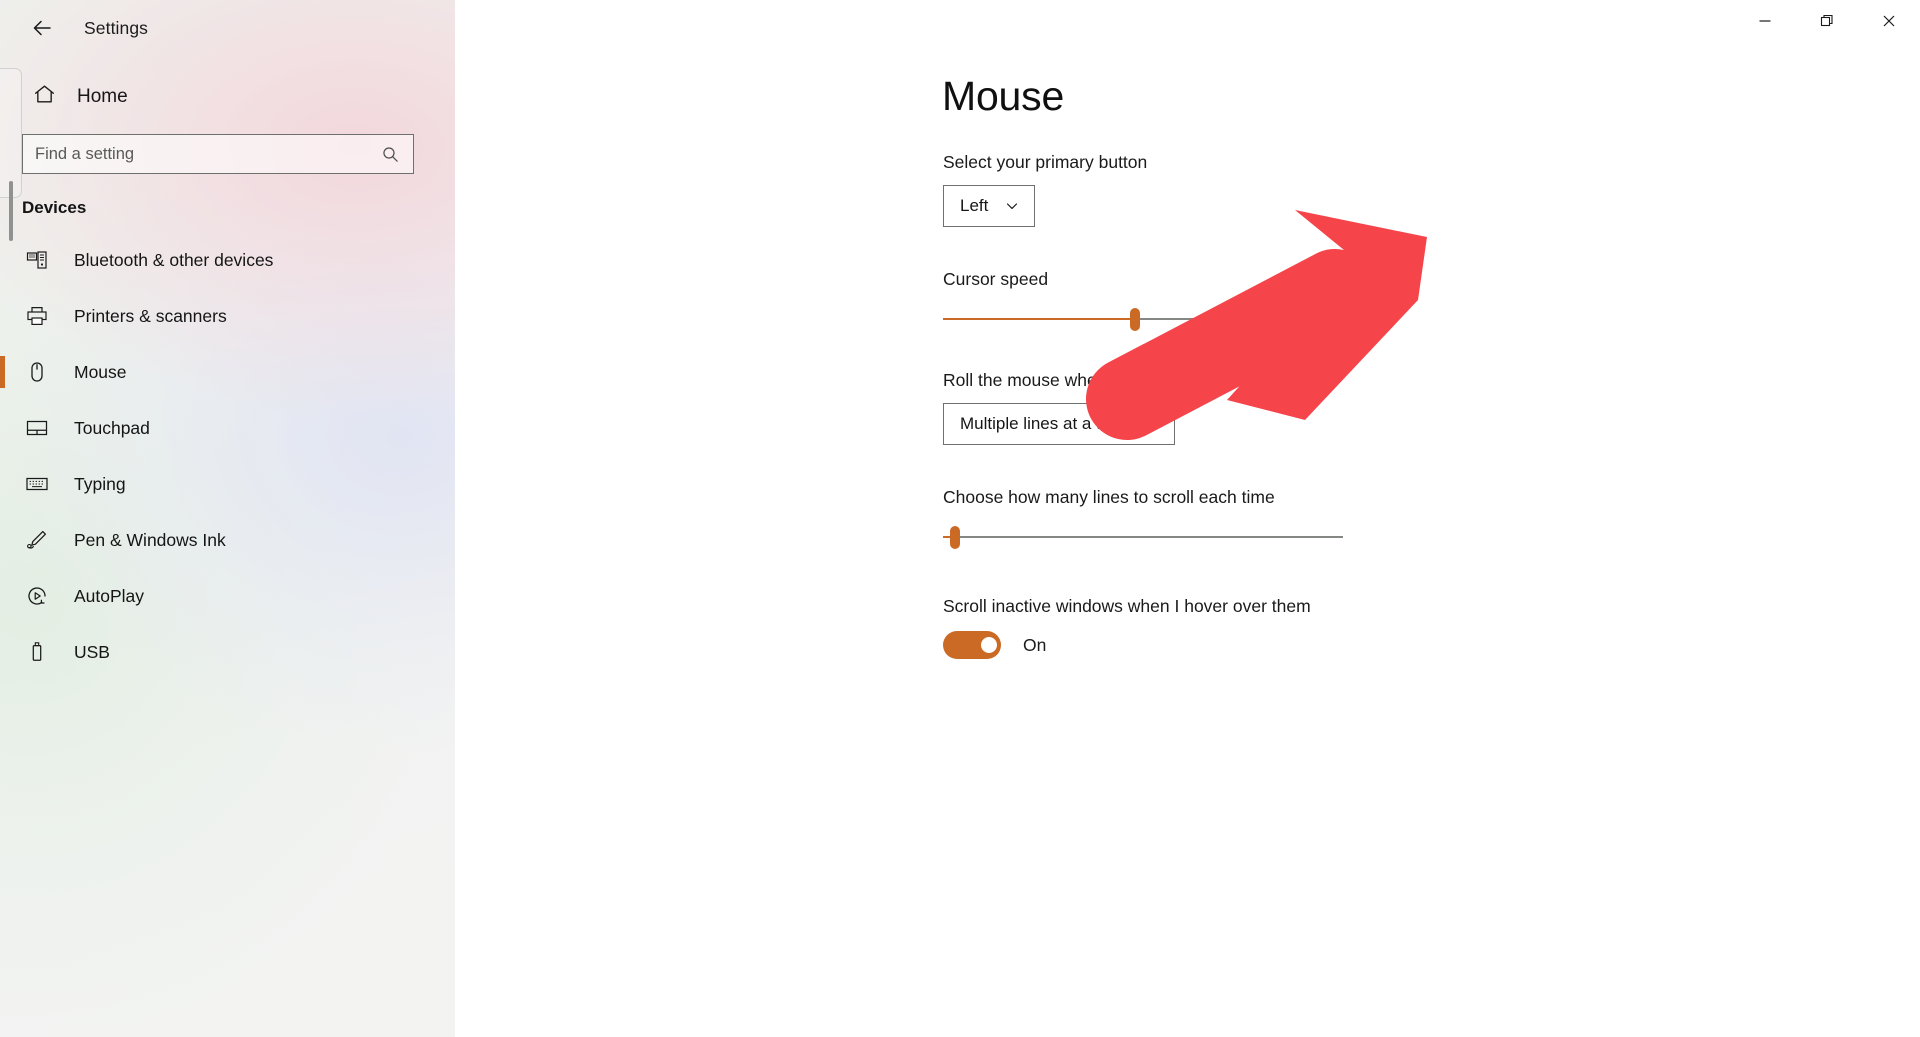 The image size is (1920, 1037). Describe the element at coordinates (1889, 21) in the screenshot. I see `close-icon` at that location.